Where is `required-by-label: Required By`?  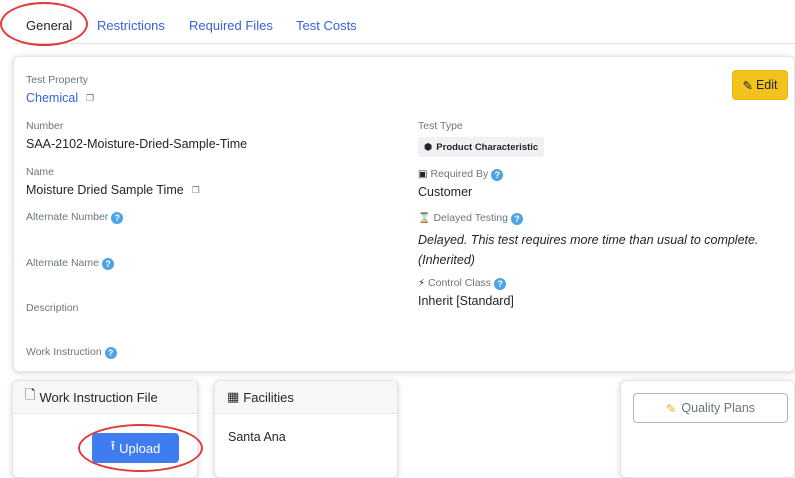
required-by-label: Required By is located at coordinates (459, 174).